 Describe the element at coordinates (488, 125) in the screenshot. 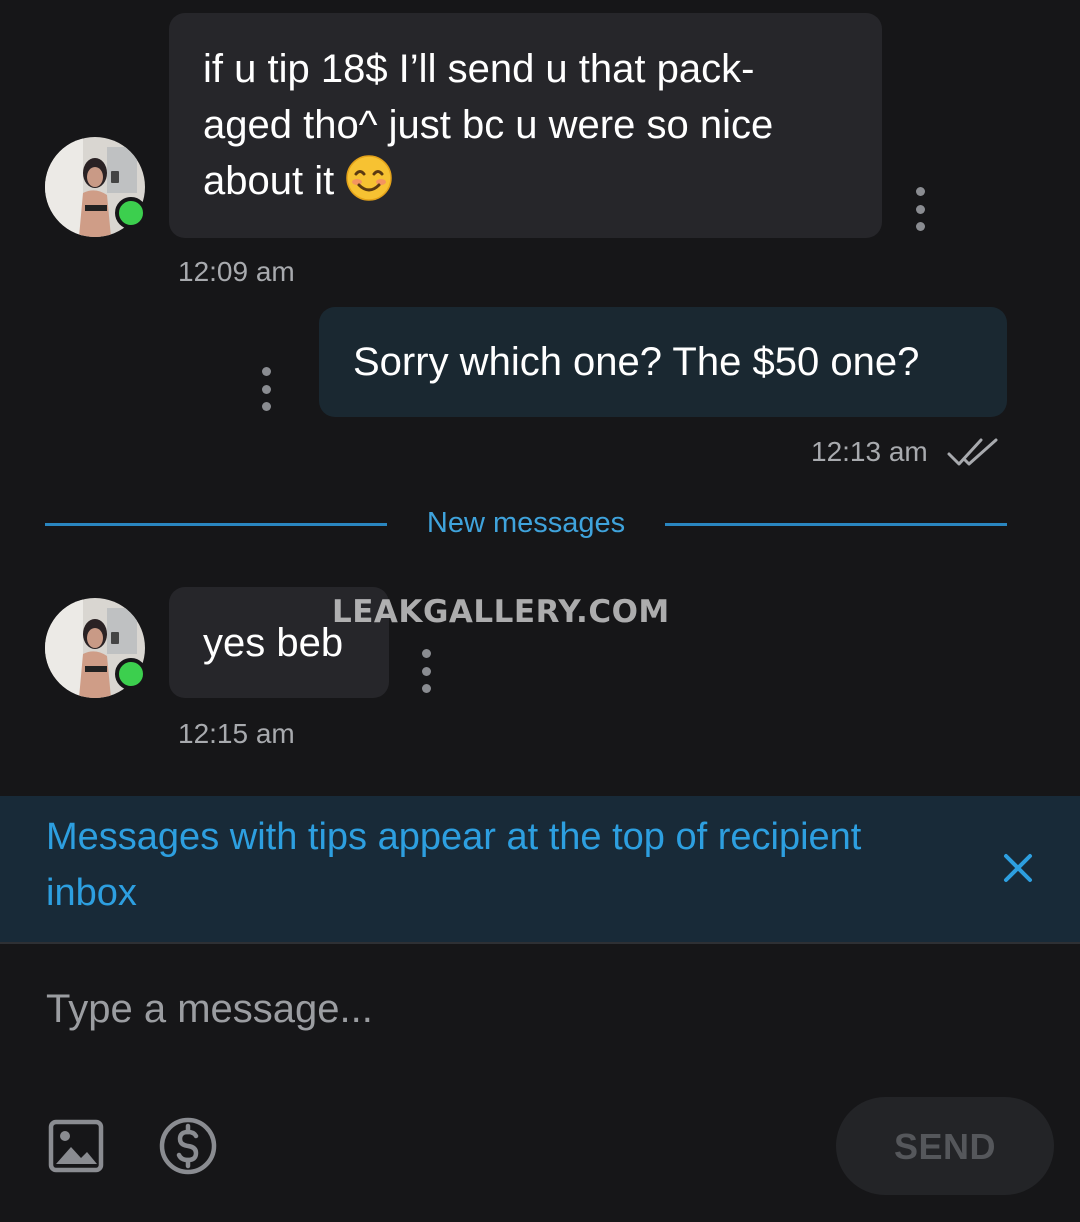

I see `message-line: aged tho^ just bc u were so nice` at that location.